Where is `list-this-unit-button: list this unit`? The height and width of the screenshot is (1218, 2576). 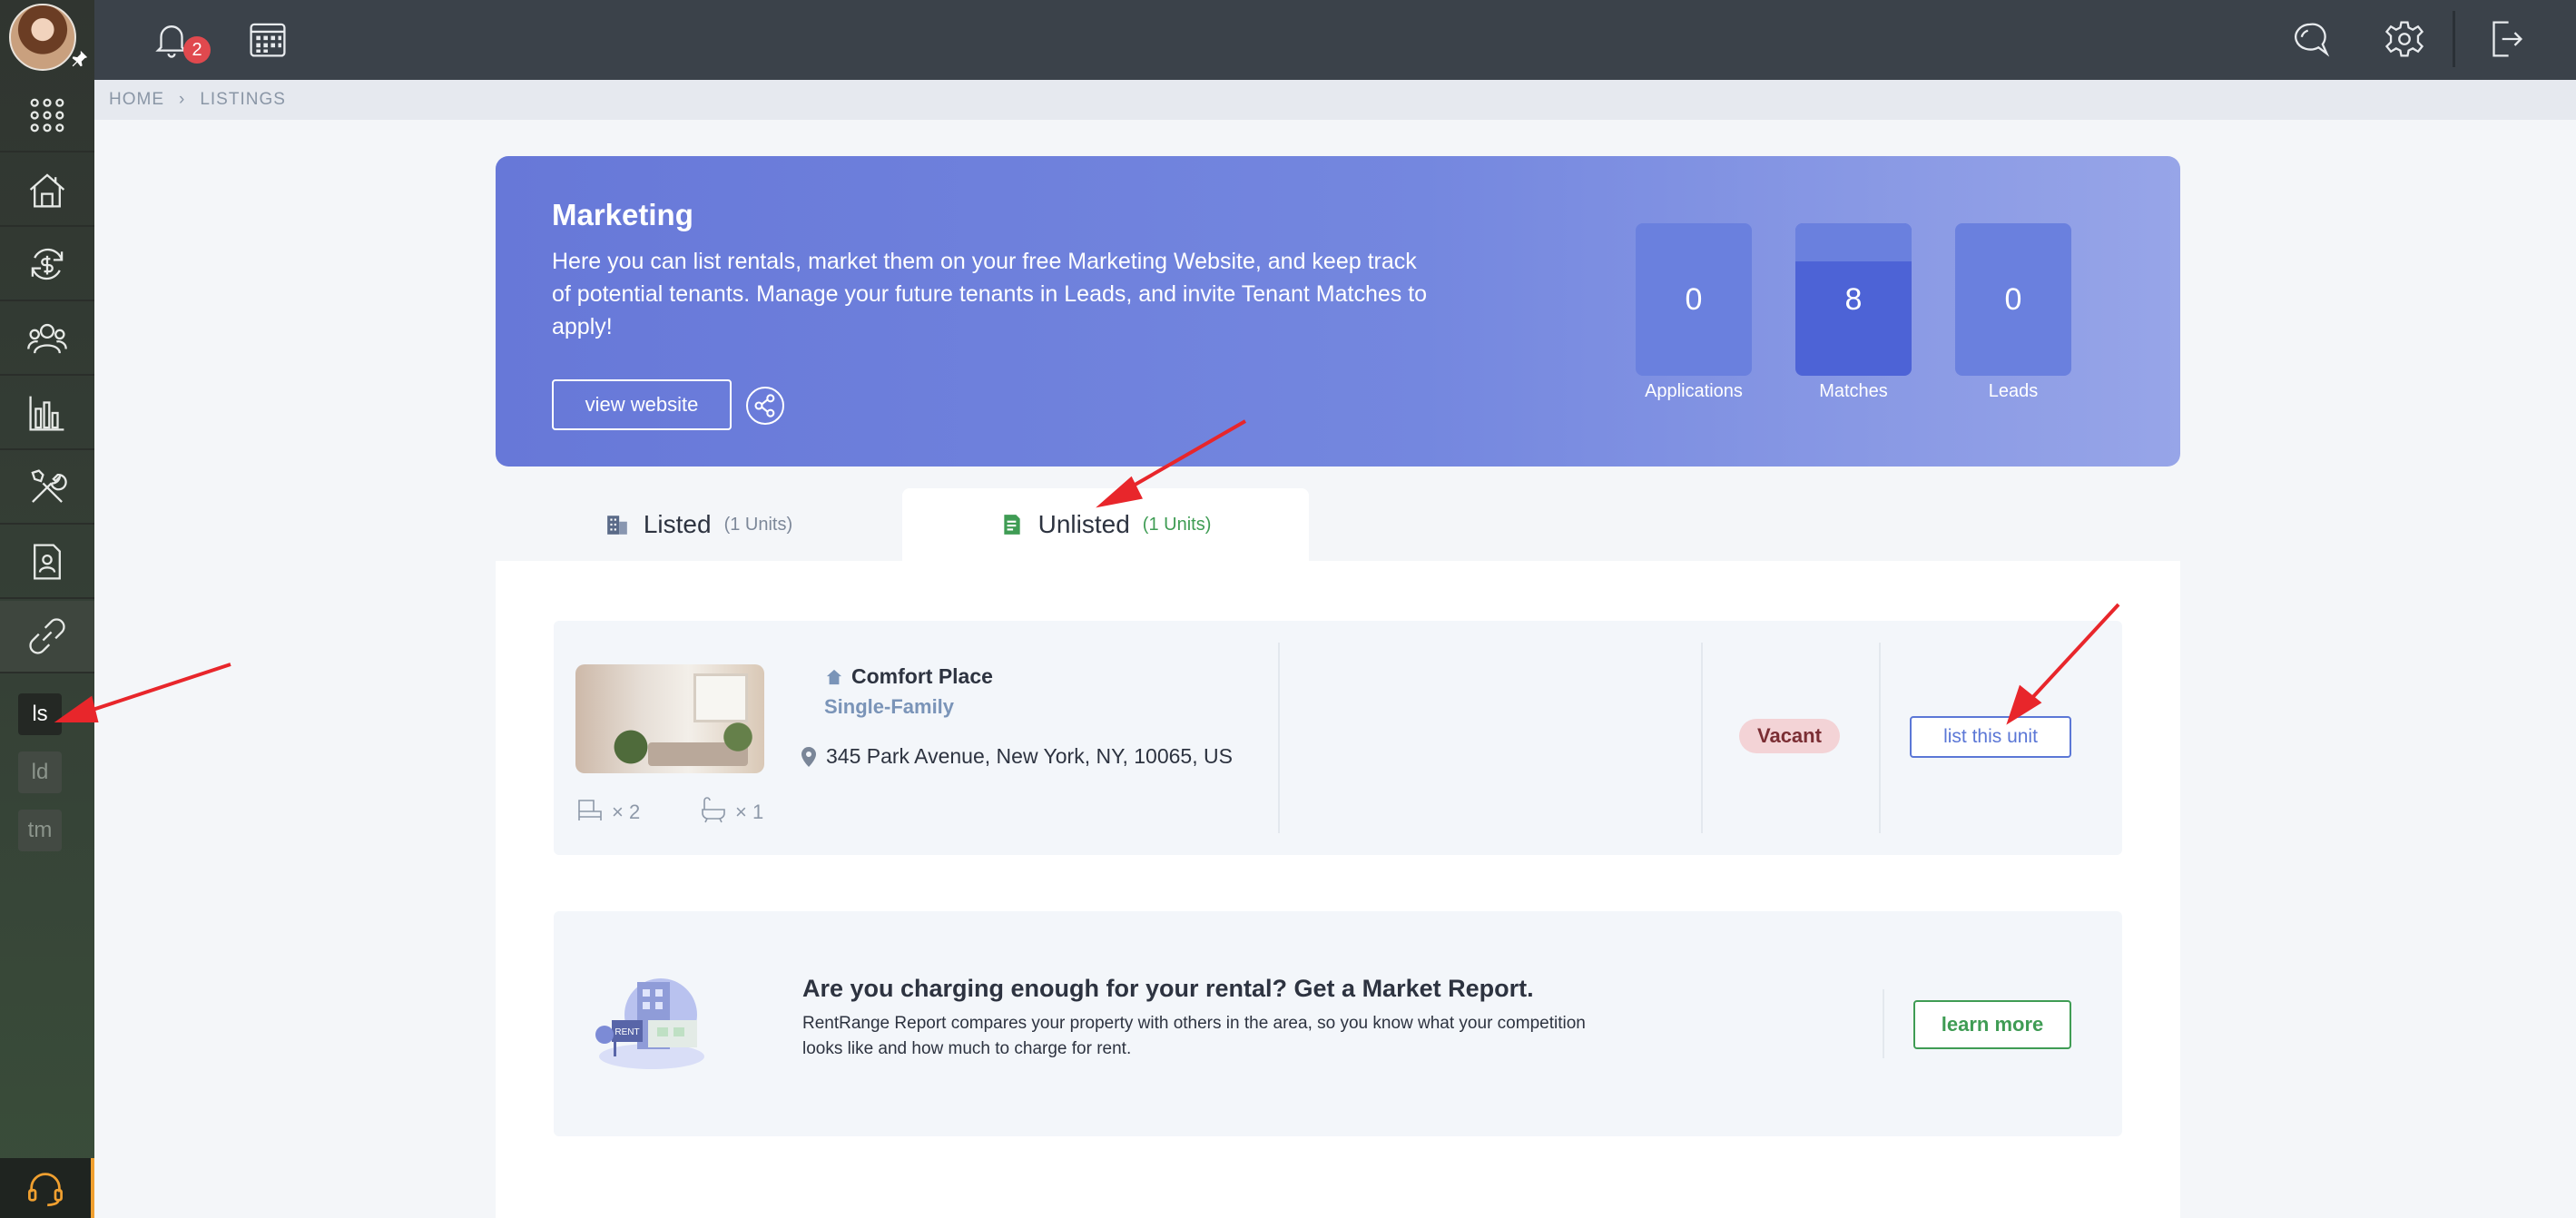
list-this-unit-button: list this unit is located at coordinates (1990, 737).